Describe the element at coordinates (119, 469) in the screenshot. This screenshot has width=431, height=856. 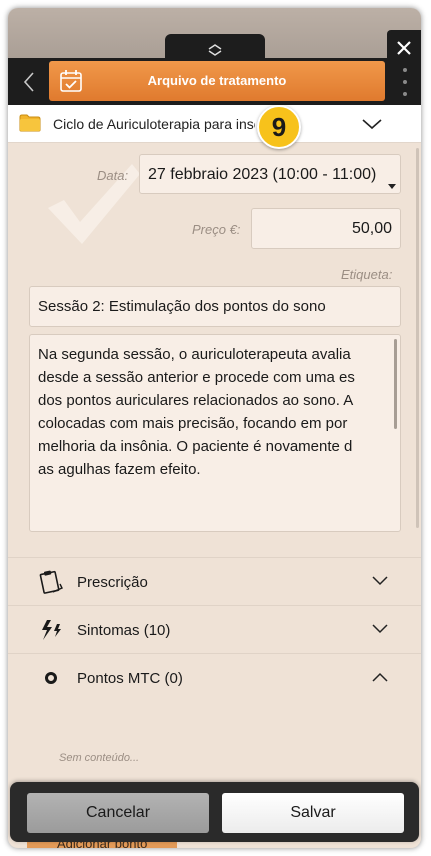
I see `description-line: as agulhas fazem efeito.` at that location.